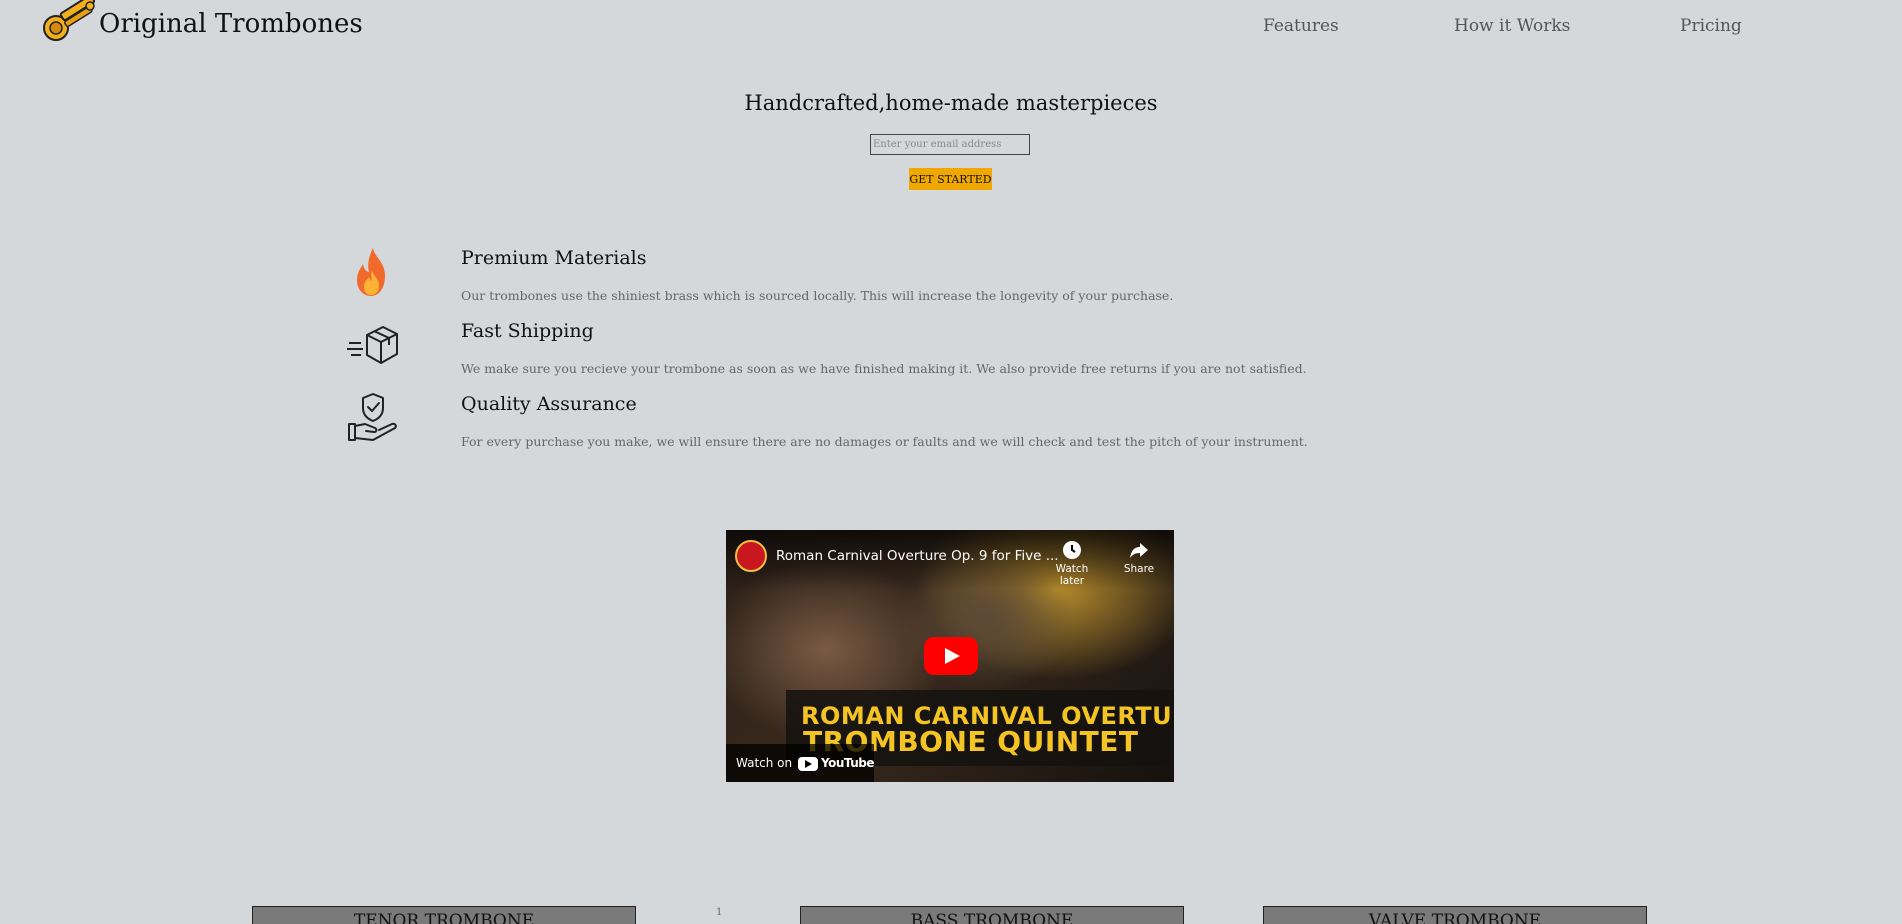  What do you see at coordinates (1139, 569) in the screenshot?
I see `share-label: Share` at bounding box center [1139, 569].